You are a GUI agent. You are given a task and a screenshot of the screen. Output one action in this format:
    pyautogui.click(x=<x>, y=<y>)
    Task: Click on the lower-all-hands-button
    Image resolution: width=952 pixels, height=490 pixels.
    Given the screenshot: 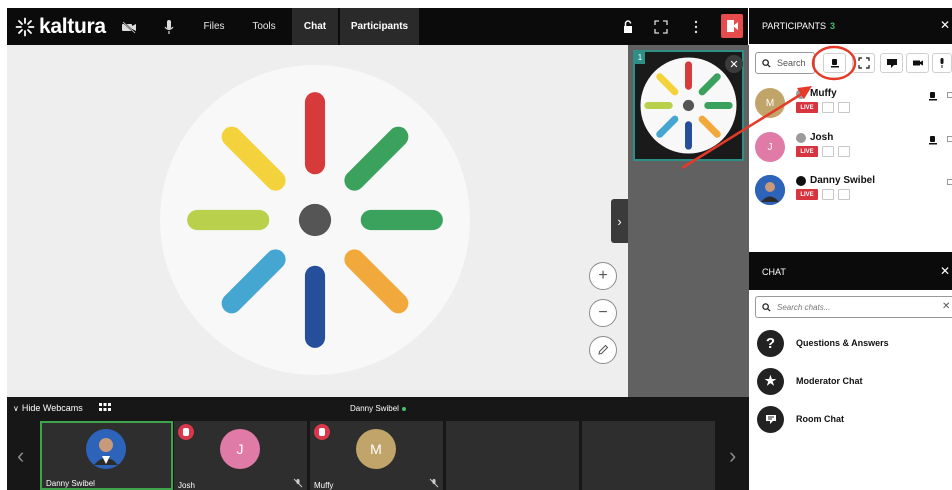 What is the action you would take?
    pyautogui.click(x=834, y=63)
    